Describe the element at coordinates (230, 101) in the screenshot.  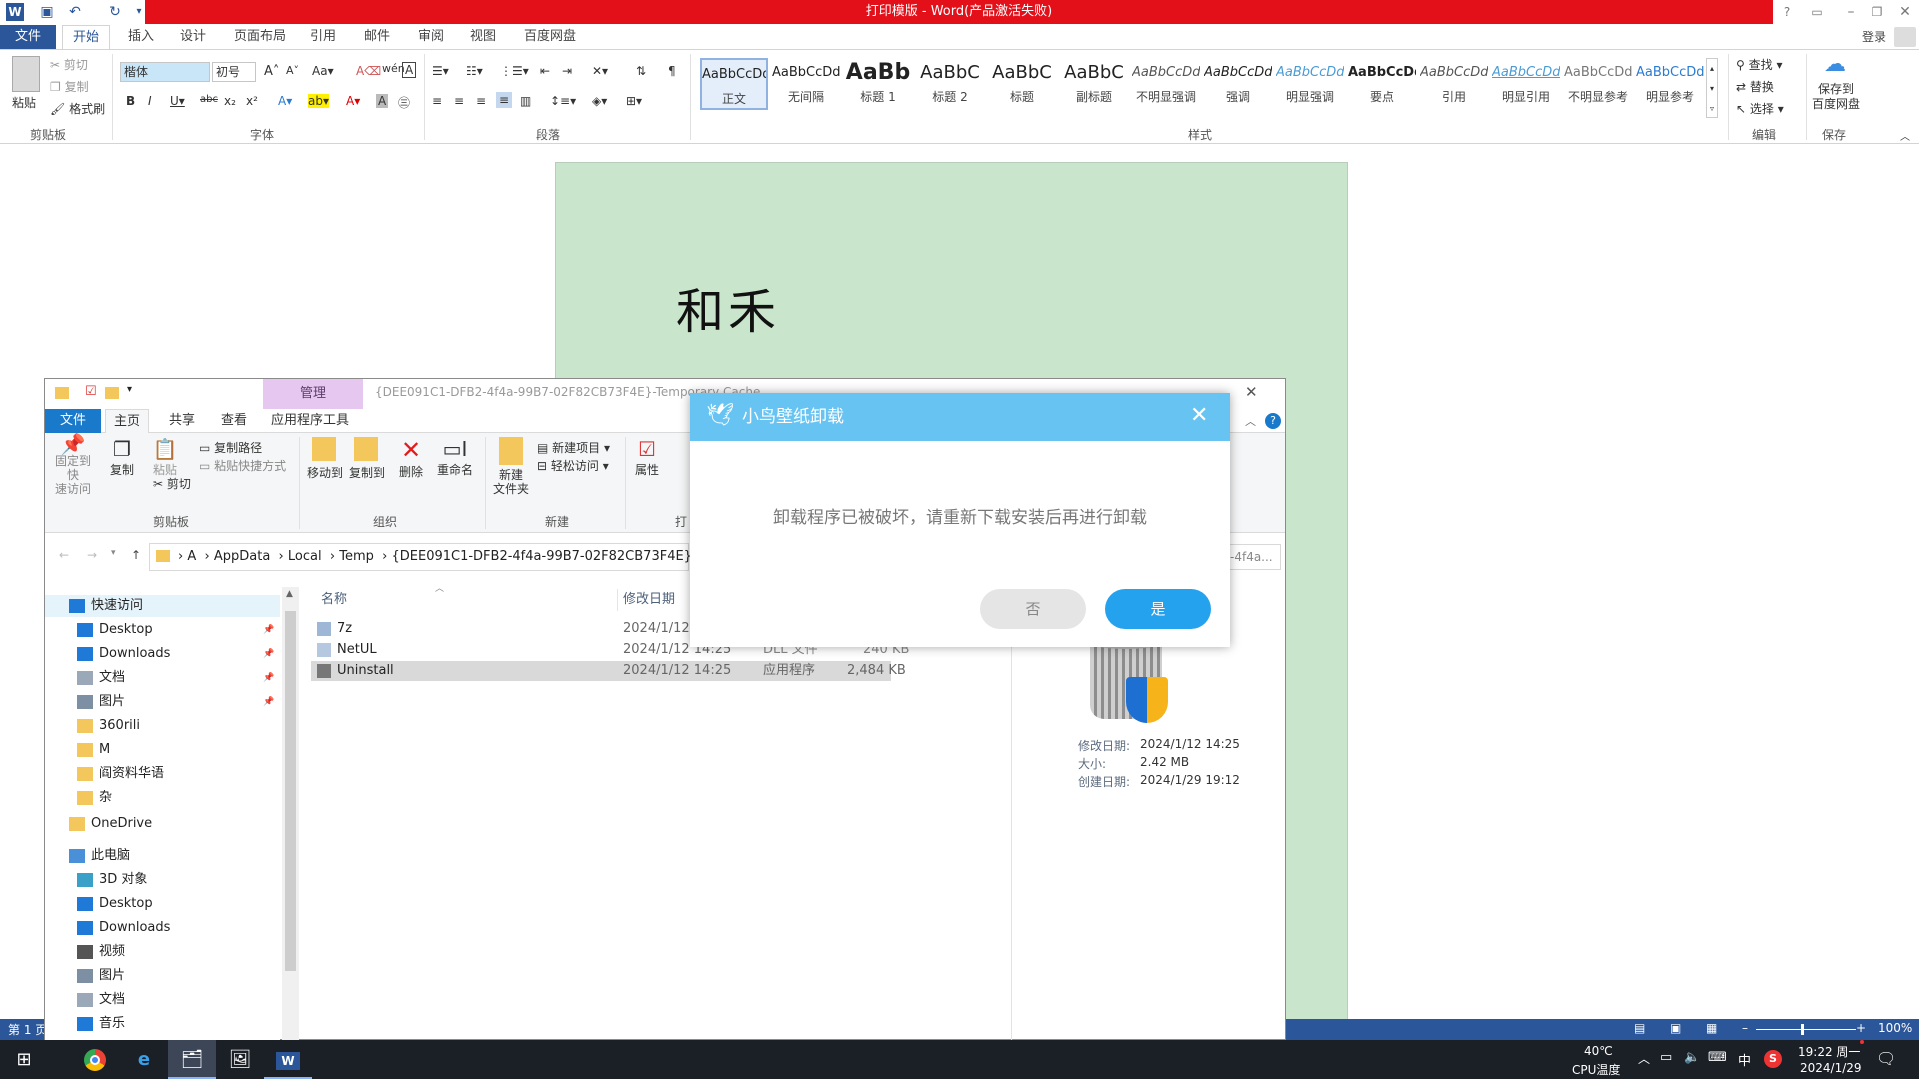
I see `subscript-icon: x₂` at that location.